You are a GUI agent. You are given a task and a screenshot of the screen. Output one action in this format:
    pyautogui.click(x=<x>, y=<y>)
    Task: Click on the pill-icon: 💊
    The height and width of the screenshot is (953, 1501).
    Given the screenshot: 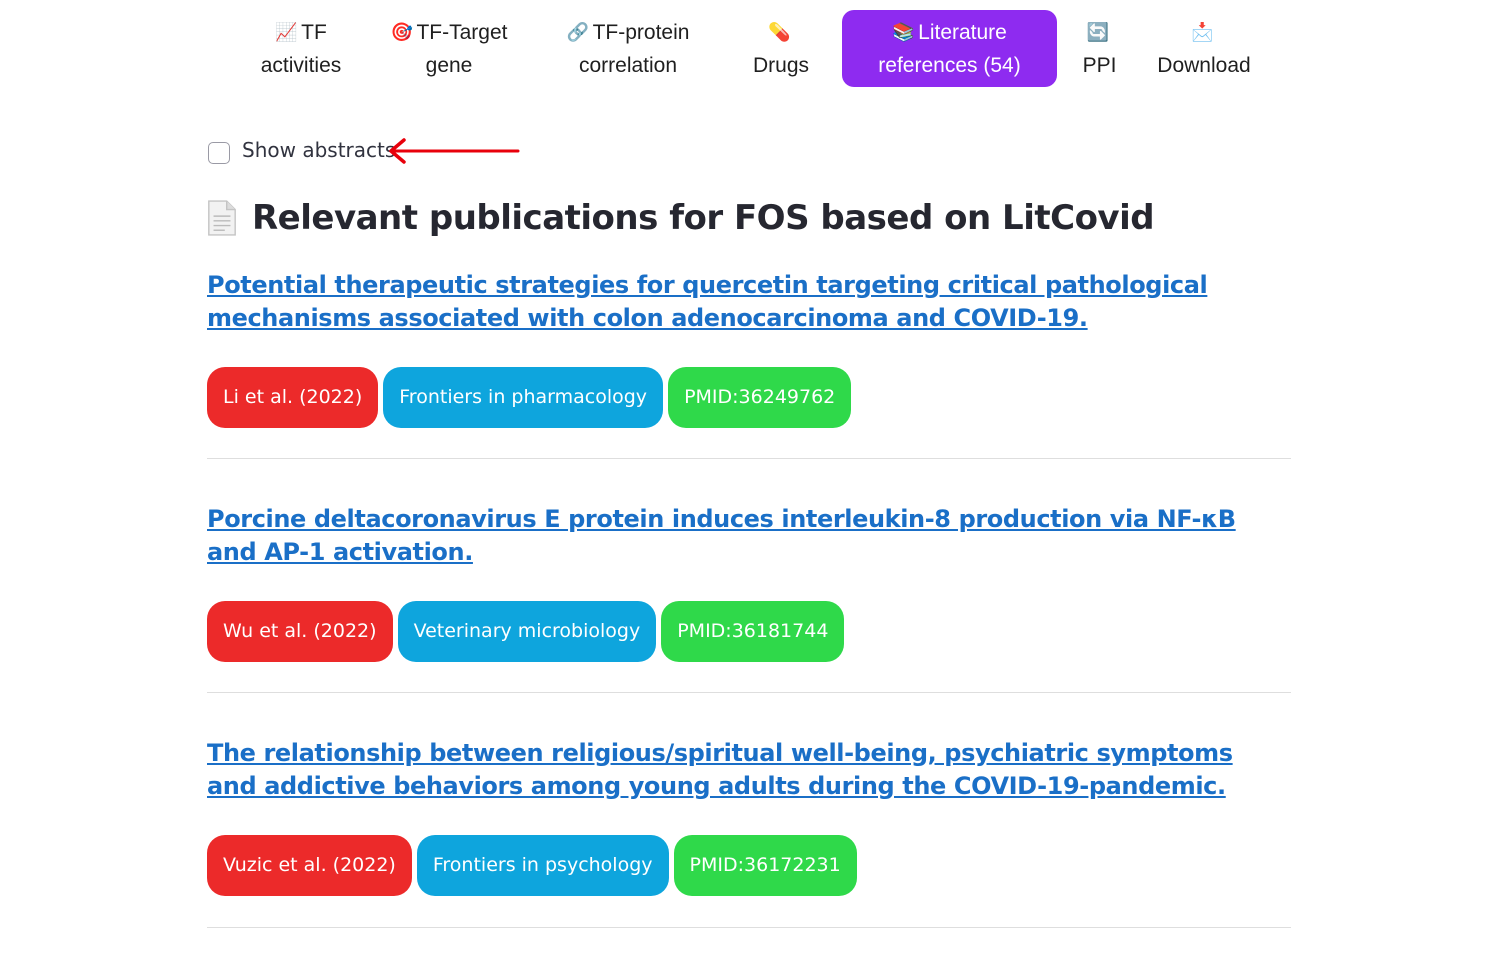 What is the action you would take?
    pyautogui.click(x=779, y=32)
    